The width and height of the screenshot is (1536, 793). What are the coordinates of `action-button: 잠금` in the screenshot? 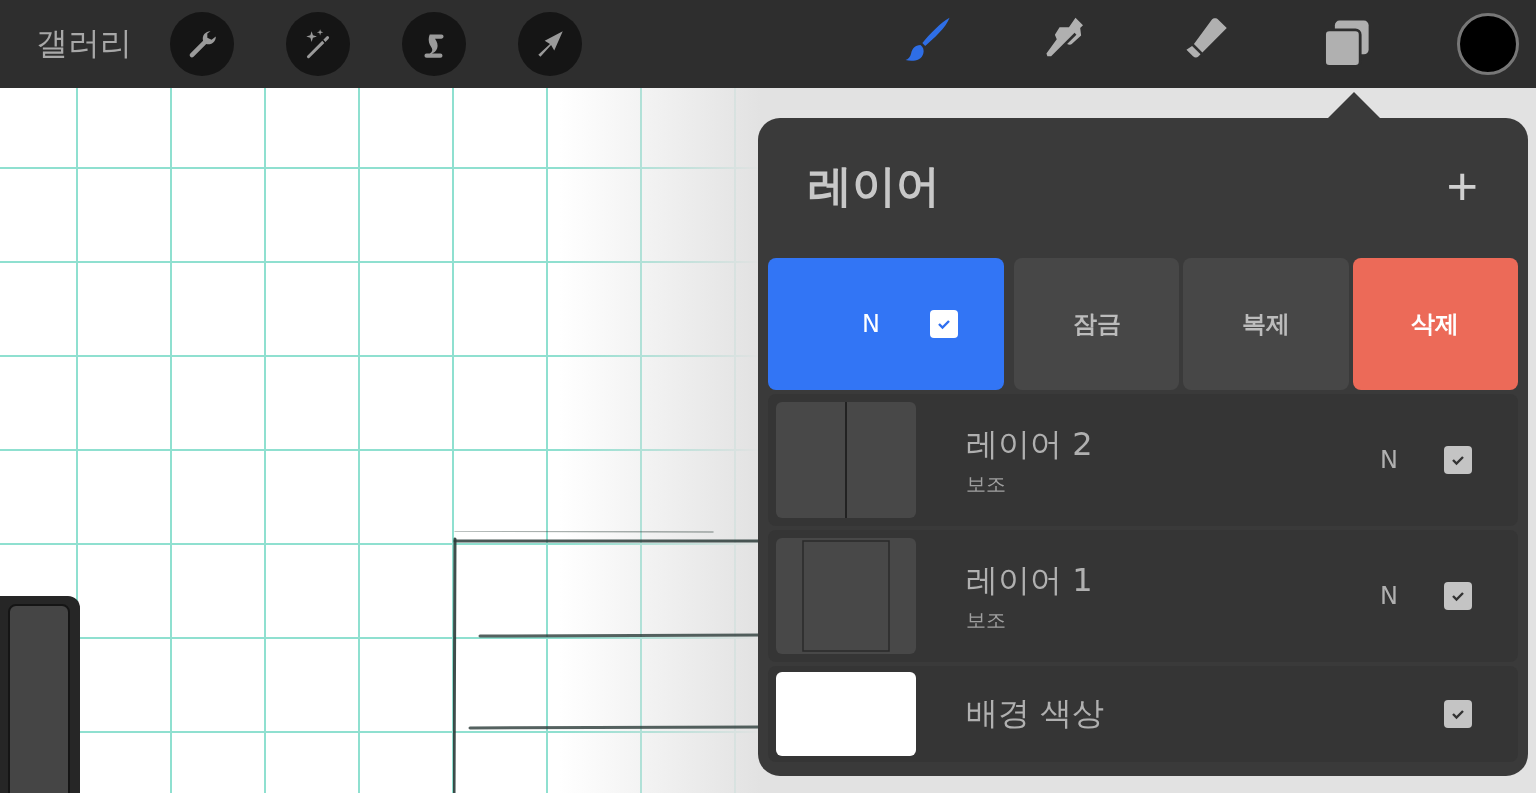 It's located at (1097, 324).